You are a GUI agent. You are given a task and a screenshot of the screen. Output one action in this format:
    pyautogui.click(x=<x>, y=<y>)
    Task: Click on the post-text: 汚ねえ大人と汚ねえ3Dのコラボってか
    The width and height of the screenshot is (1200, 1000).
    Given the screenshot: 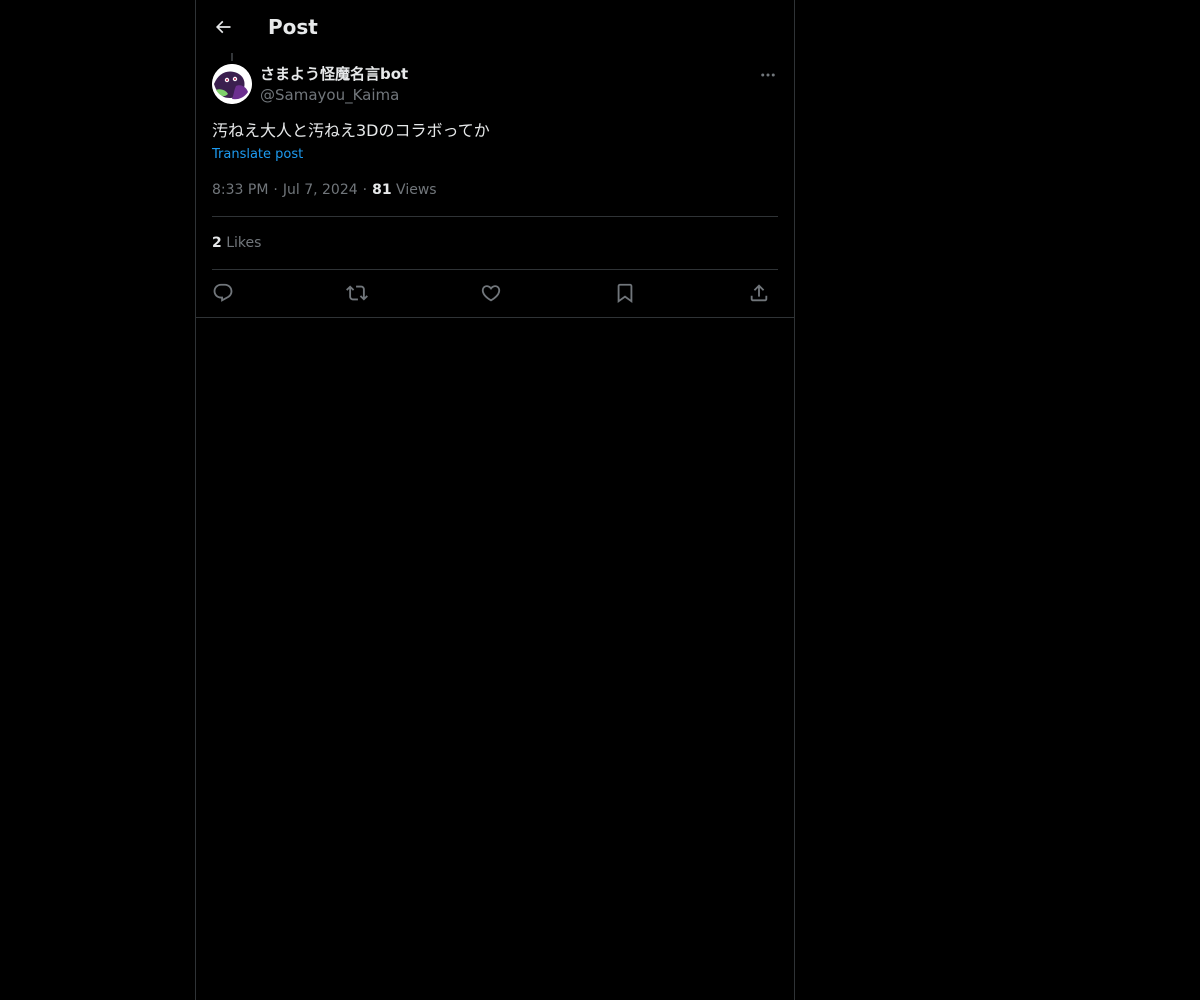 What is the action you would take?
    pyautogui.click(x=351, y=130)
    